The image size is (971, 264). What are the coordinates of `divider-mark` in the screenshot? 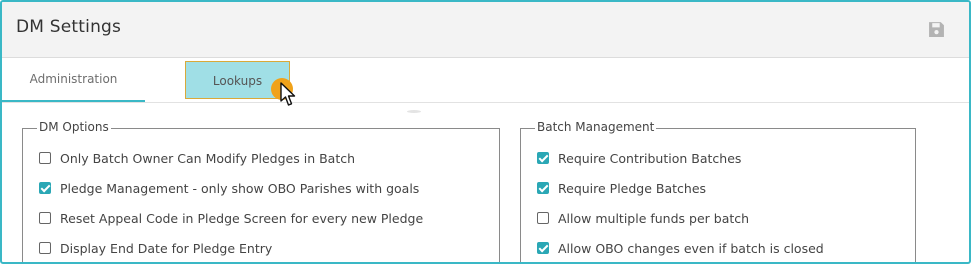 It's located at (414, 111).